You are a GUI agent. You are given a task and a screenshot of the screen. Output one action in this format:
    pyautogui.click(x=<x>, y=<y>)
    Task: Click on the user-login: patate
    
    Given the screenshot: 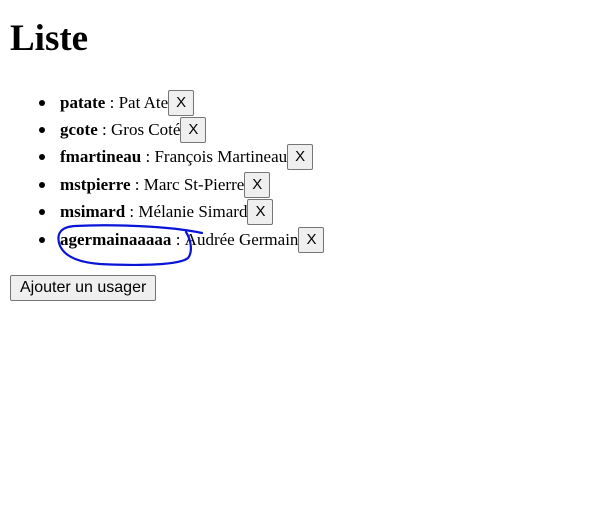 What is the action you would take?
    pyautogui.click(x=83, y=102)
    